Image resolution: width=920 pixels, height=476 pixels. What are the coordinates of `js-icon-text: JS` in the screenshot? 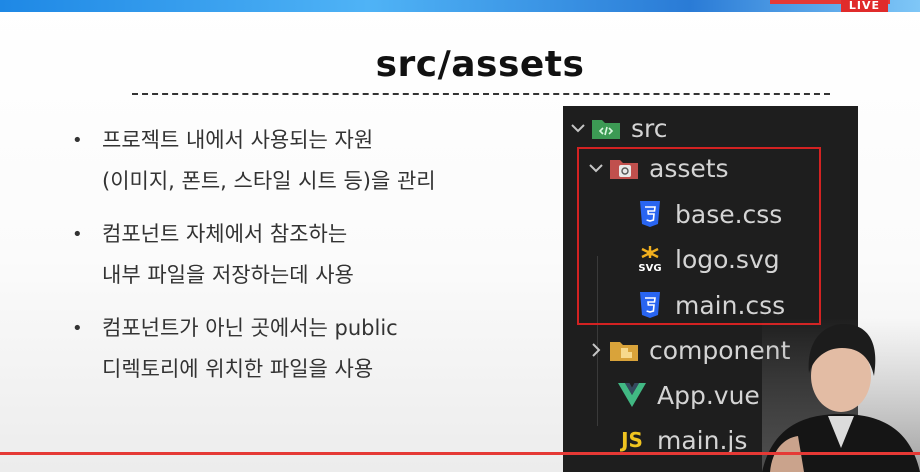 It's located at (632, 440).